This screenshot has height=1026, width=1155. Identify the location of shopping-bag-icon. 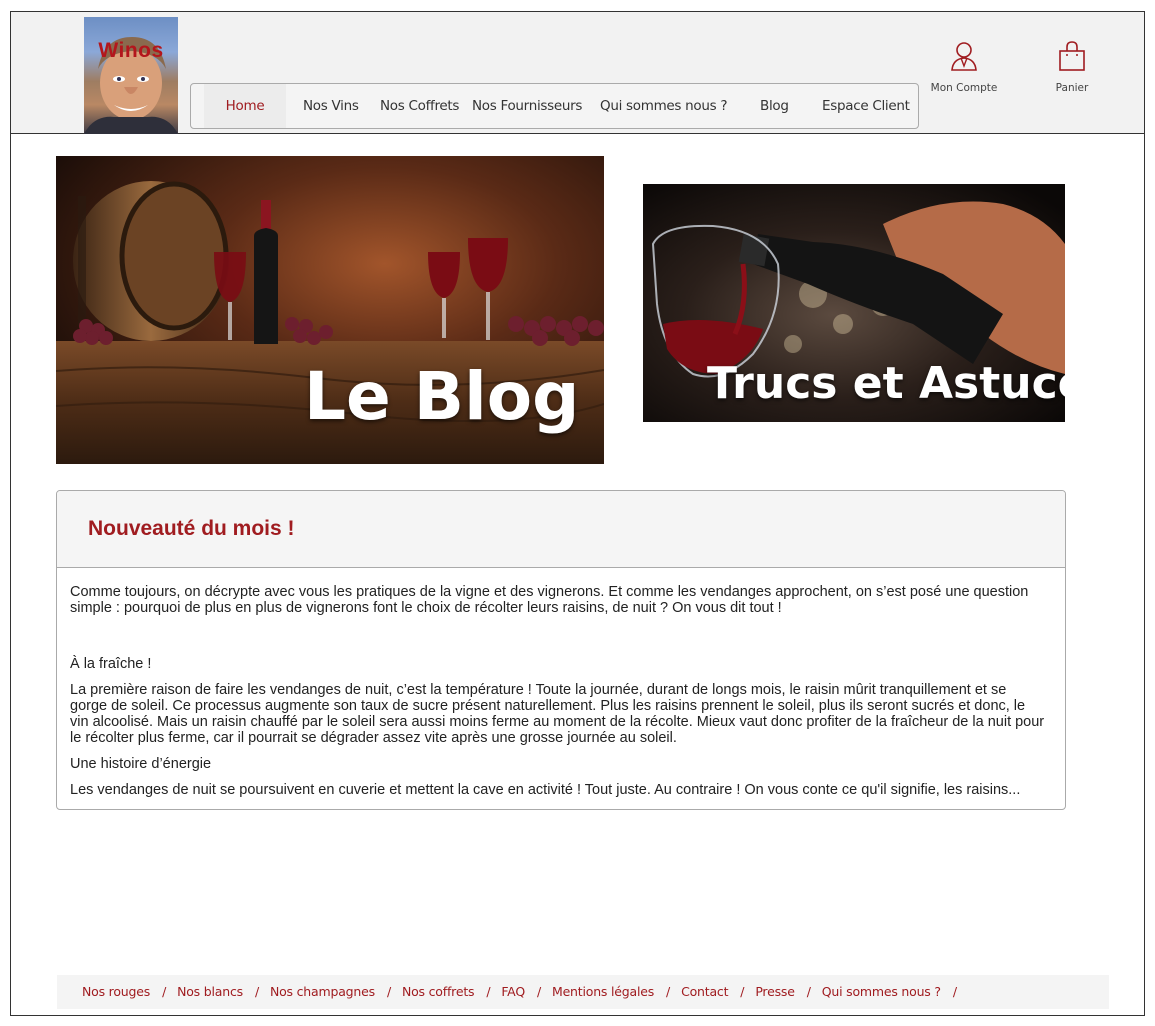
(1072, 56).